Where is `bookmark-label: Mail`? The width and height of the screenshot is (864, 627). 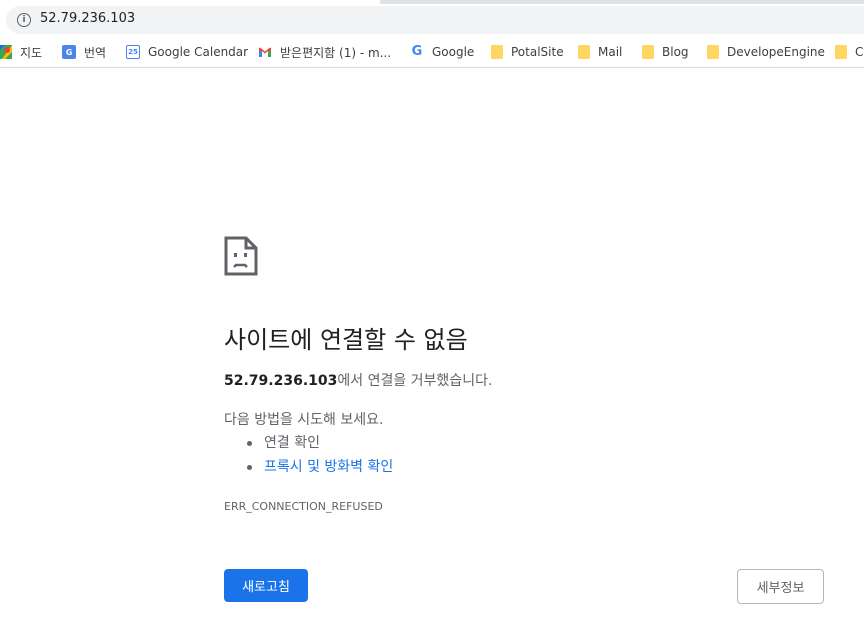
bookmark-label: Mail is located at coordinates (610, 52).